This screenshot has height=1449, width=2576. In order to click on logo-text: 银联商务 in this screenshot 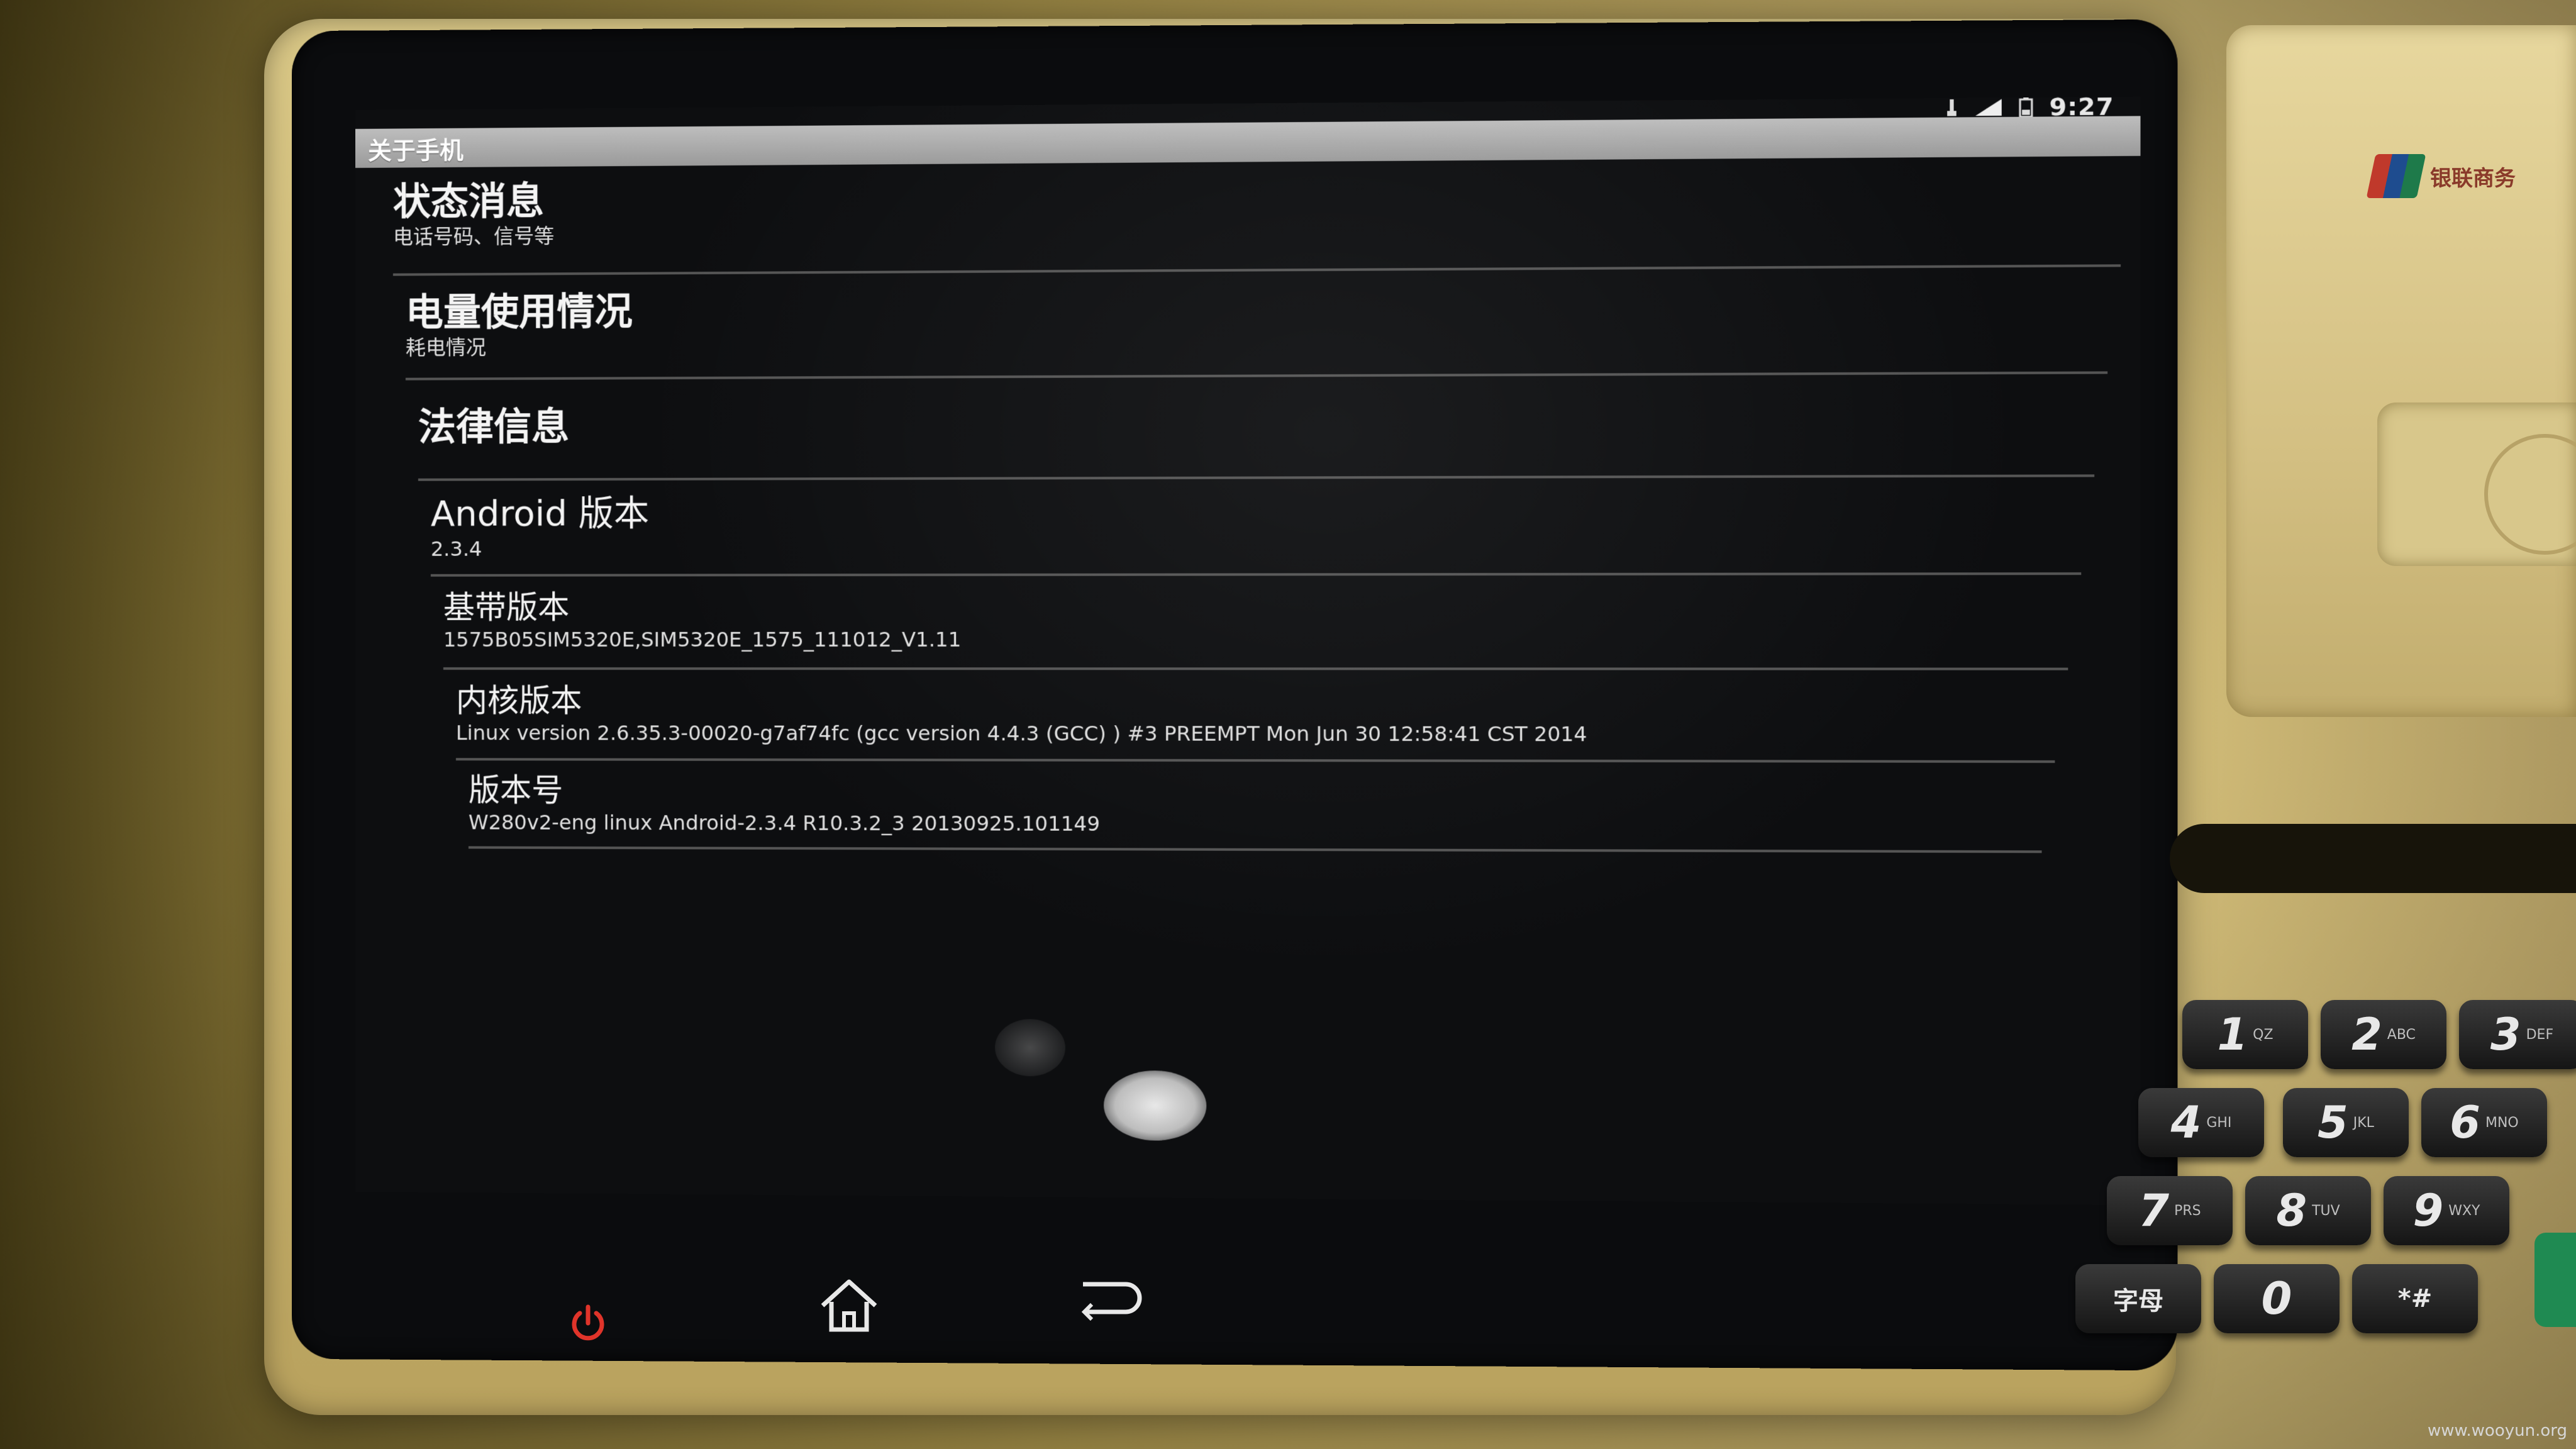, I will do `click(2473, 178)`.